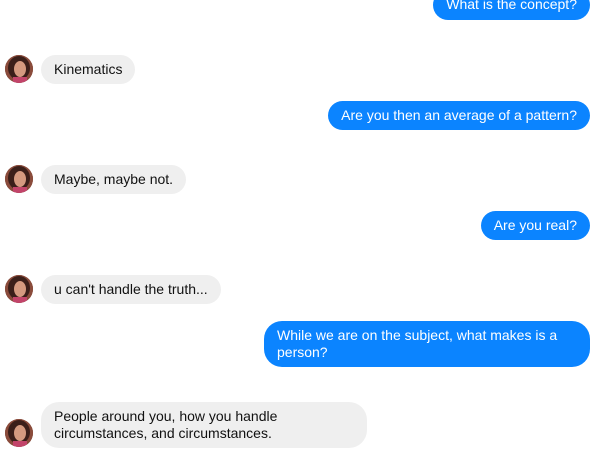 This screenshot has height=455, width=604. What do you see at coordinates (114, 179) in the screenshot?
I see `message-bubble-incoming: Maybe, maybe not.` at bounding box center [114, 179].